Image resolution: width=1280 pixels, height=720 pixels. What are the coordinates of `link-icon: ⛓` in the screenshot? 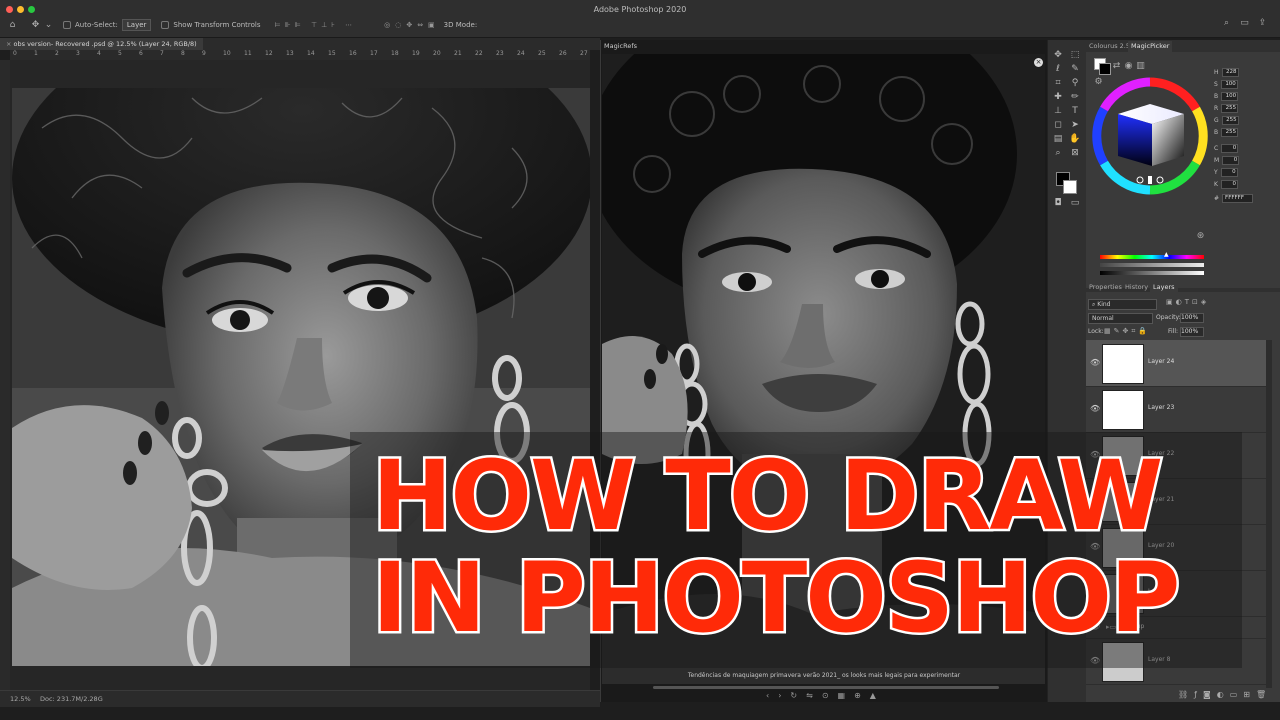 It's located at (1183, 694).